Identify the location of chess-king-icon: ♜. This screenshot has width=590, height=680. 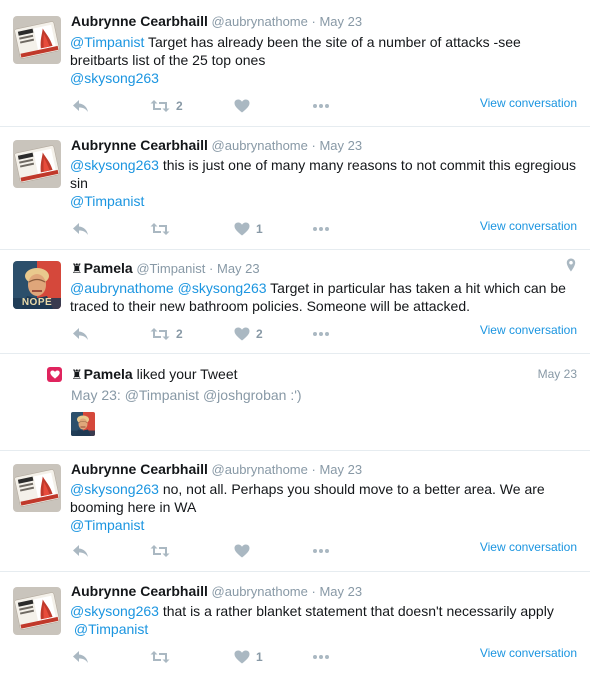
(77, 268).